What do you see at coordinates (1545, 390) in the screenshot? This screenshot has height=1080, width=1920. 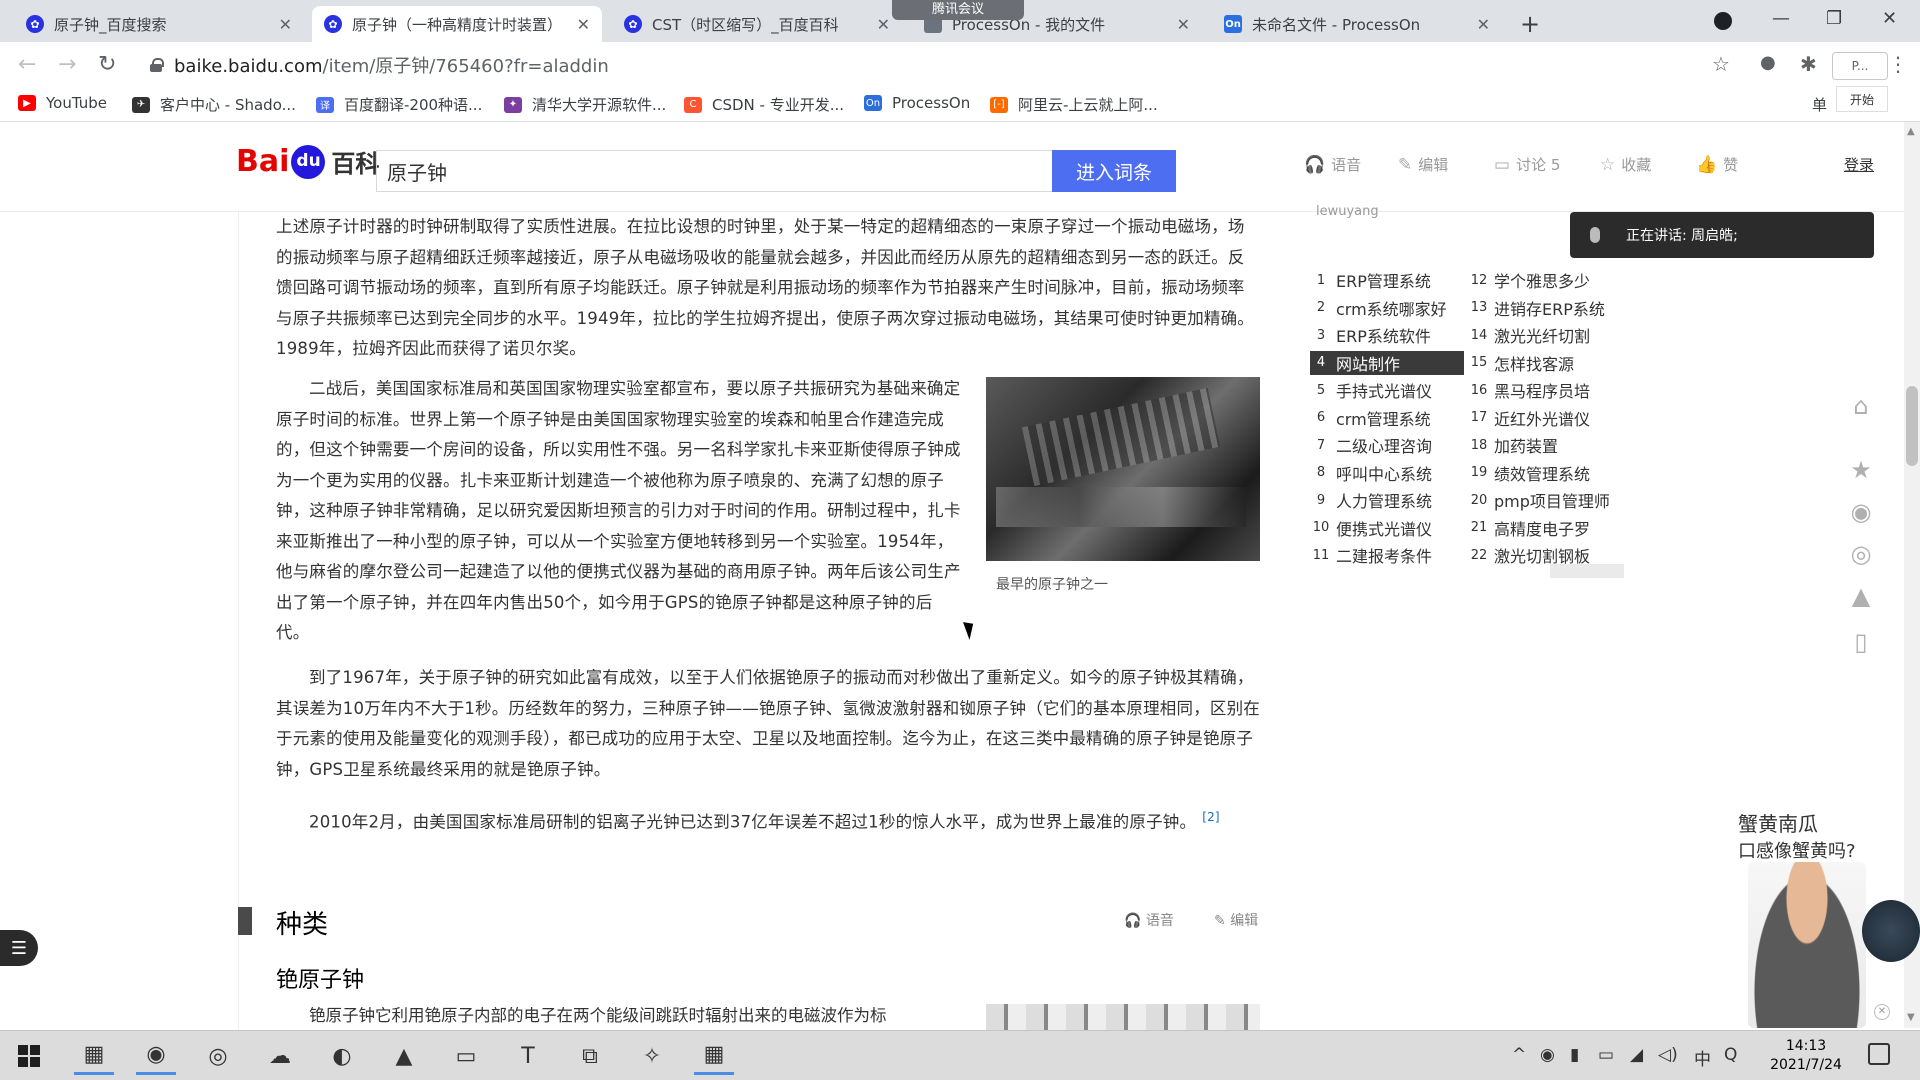 I see `hot-item: 16 黑马程序员培` at bounding box center [1545, 390].